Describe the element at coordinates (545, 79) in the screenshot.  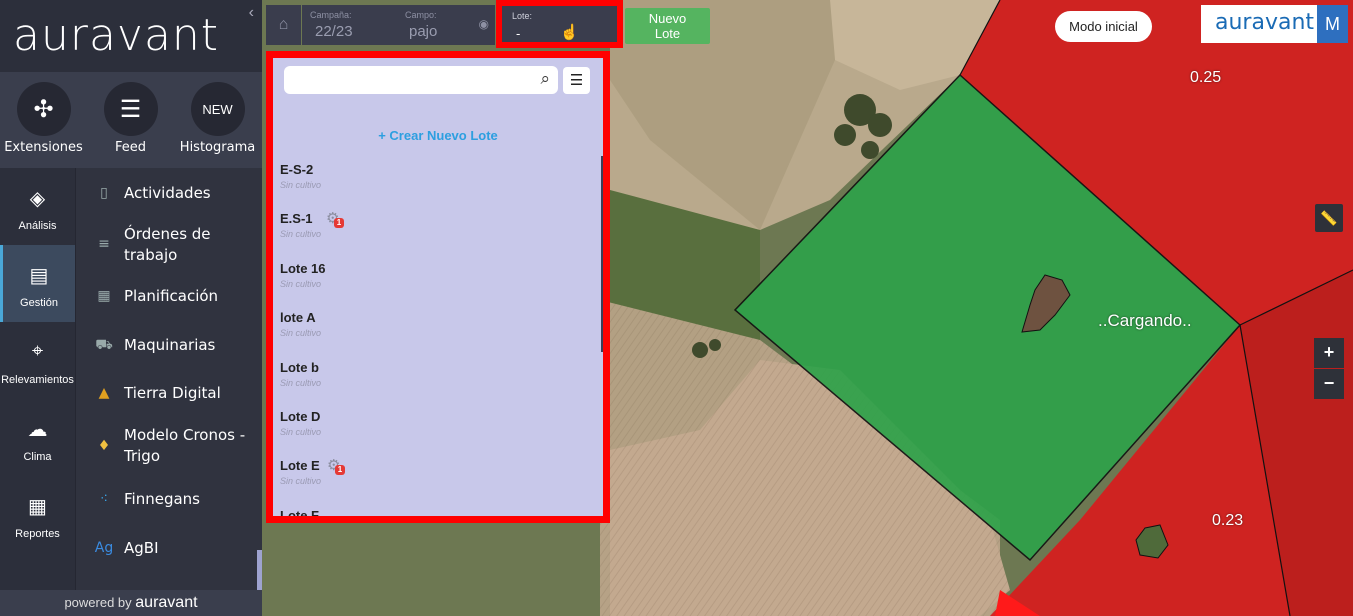
I see `search-icon: ⌕` at that location.